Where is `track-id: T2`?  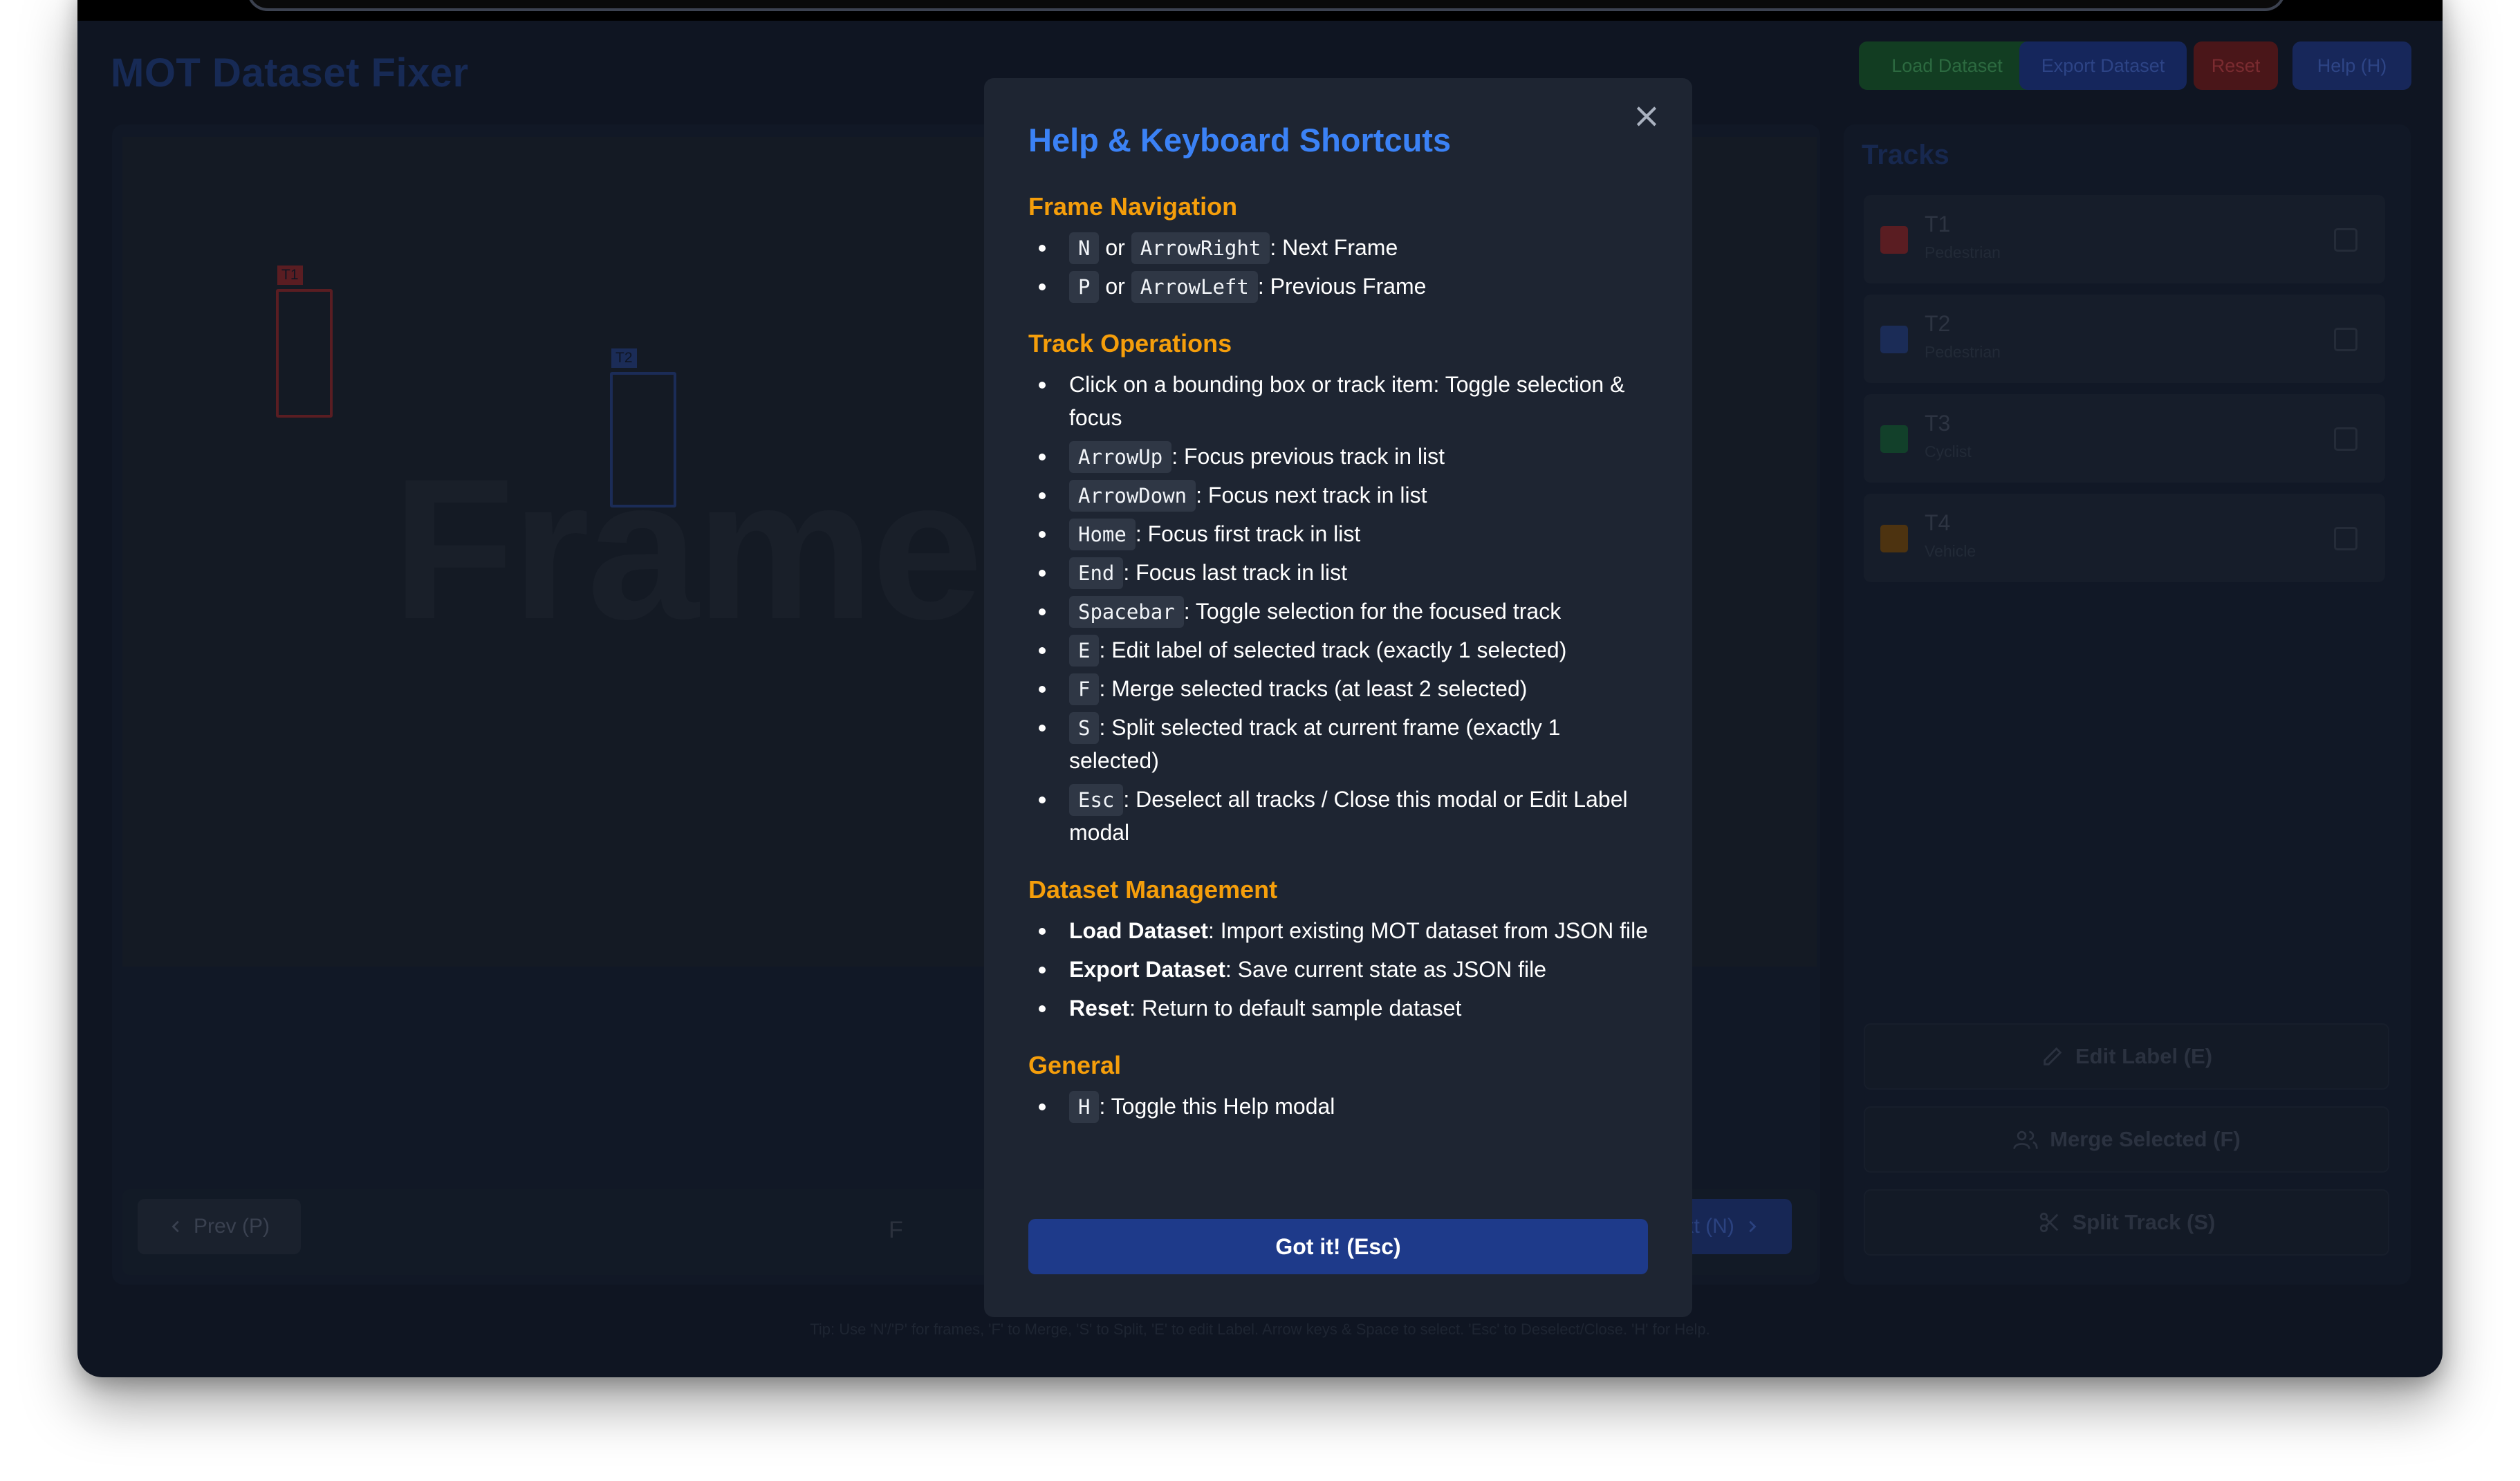
track-id: T2 is located at coordinates (1938, 323).